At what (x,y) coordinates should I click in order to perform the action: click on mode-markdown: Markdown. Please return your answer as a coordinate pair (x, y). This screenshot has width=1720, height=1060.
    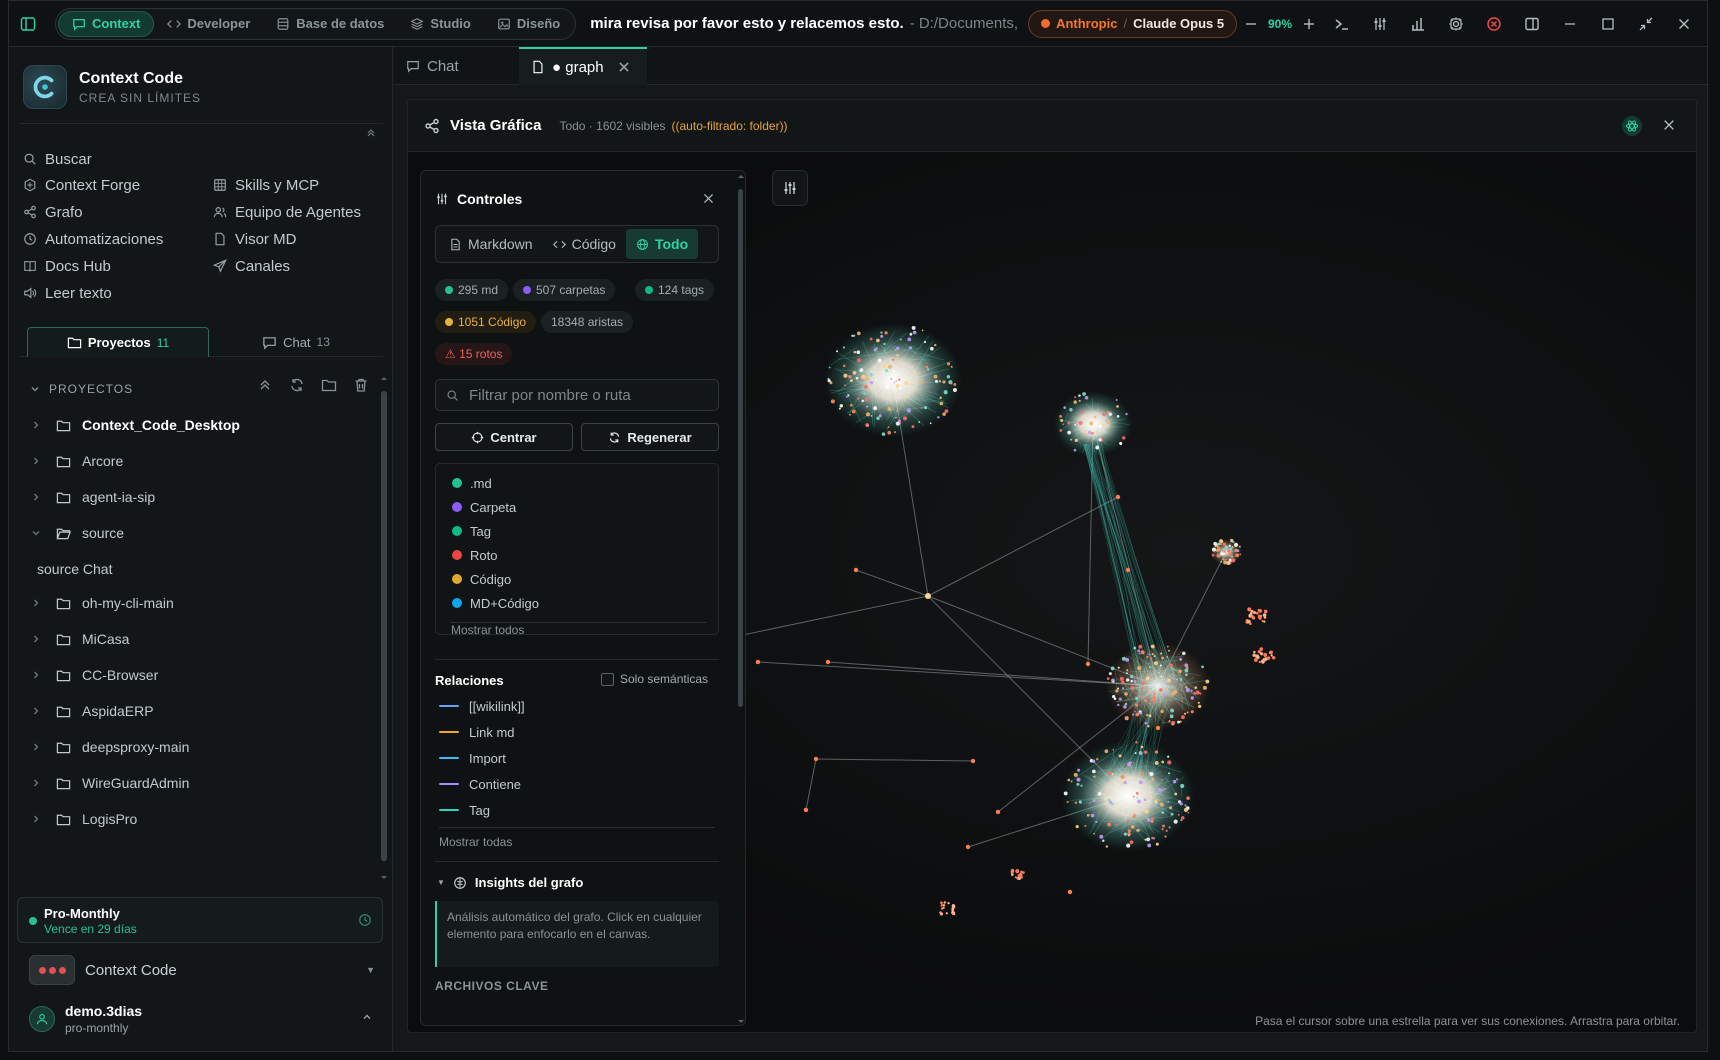
    Looking at the image, I should click on (491, 244).